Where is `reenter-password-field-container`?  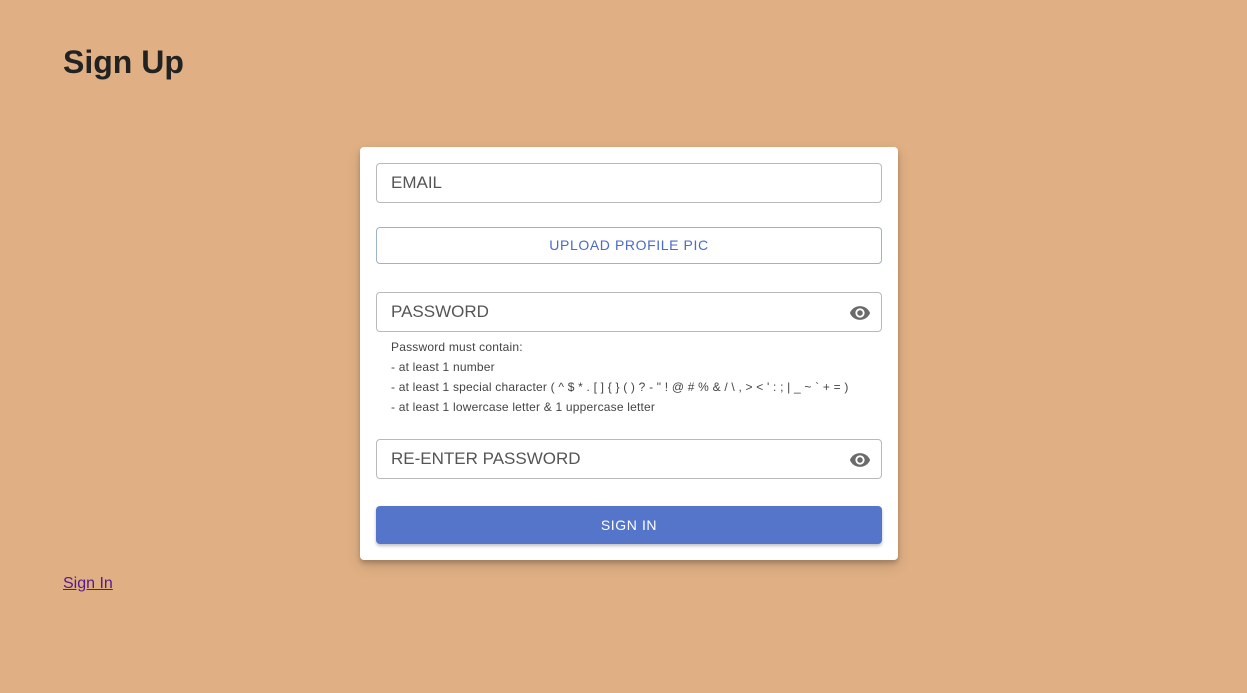 reenter-password-field-container is located at coordinates (629, 459).